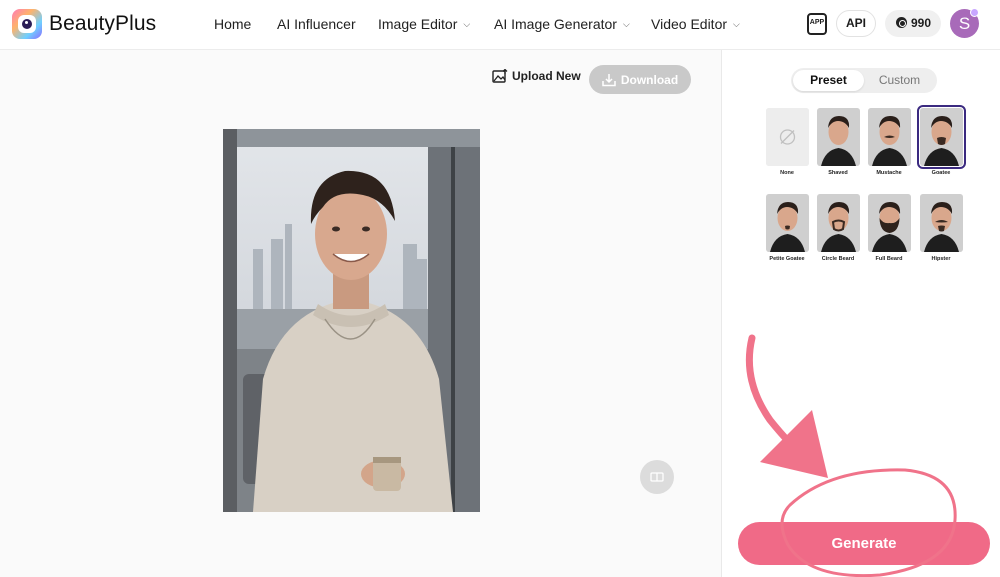 The image size is (1000, 577). What do you see at coordinates (689, 24) in the screenshot?
I see `nav-video-editor-label: Video Editor` at bounding box center [689, 24].